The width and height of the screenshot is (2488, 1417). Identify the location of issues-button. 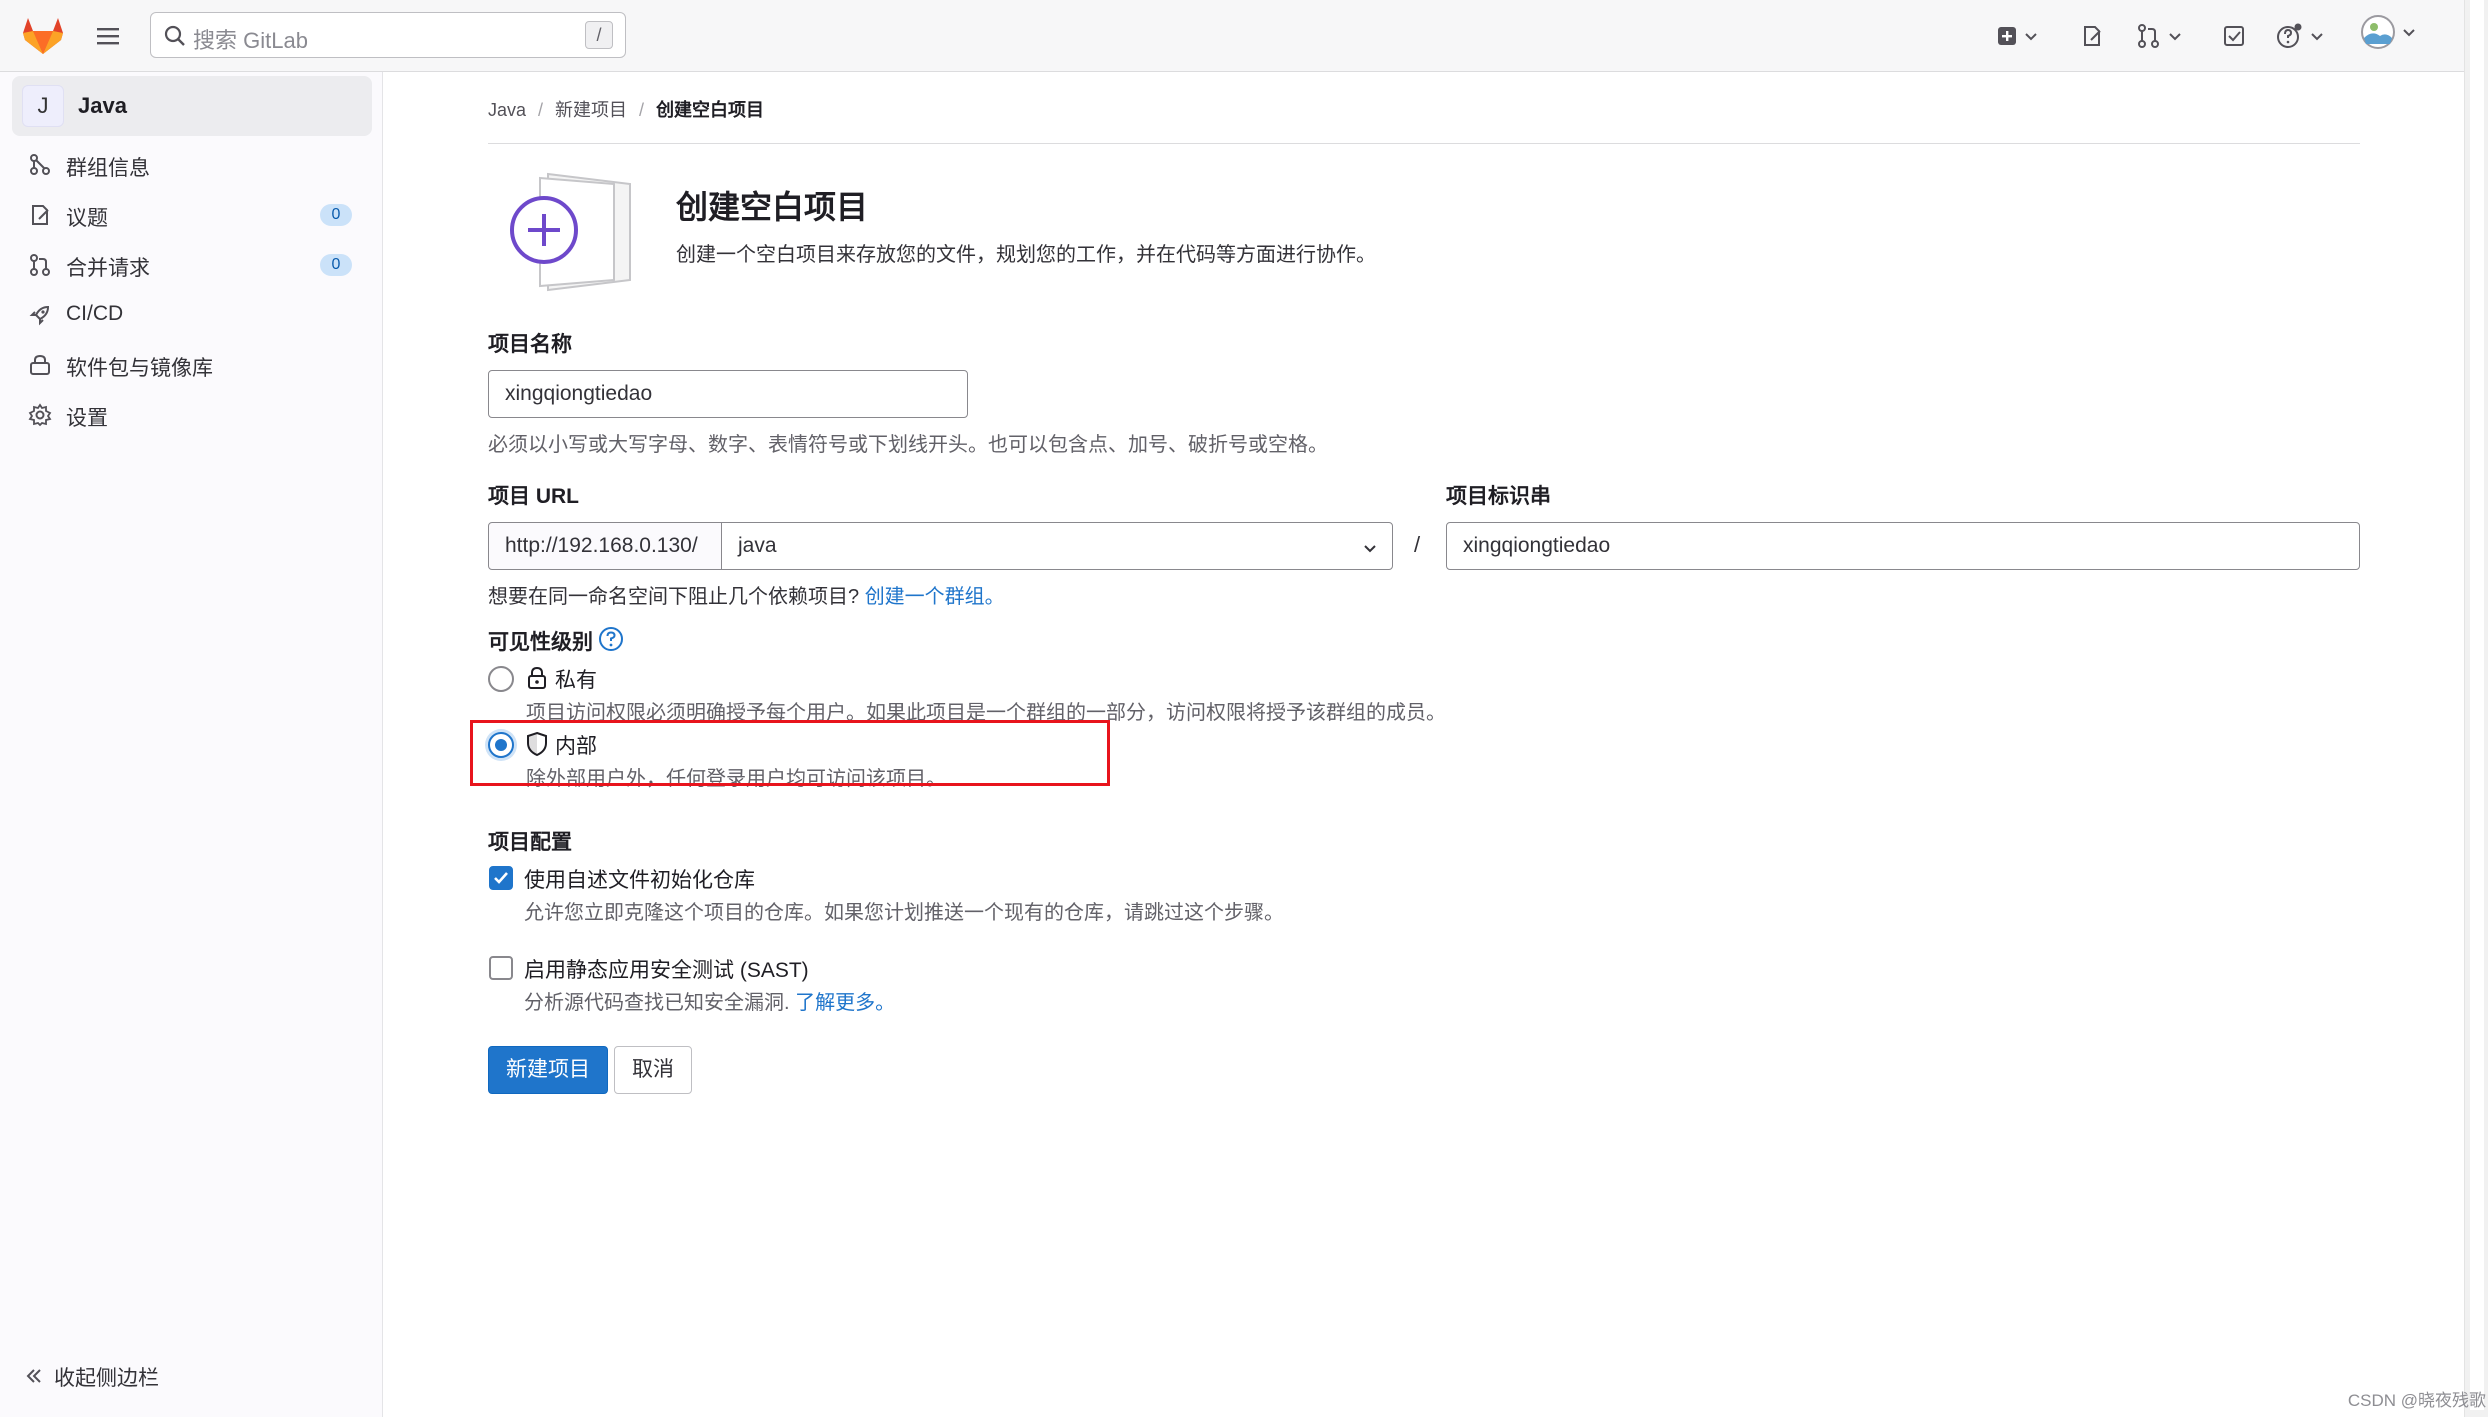
(2092, 36).